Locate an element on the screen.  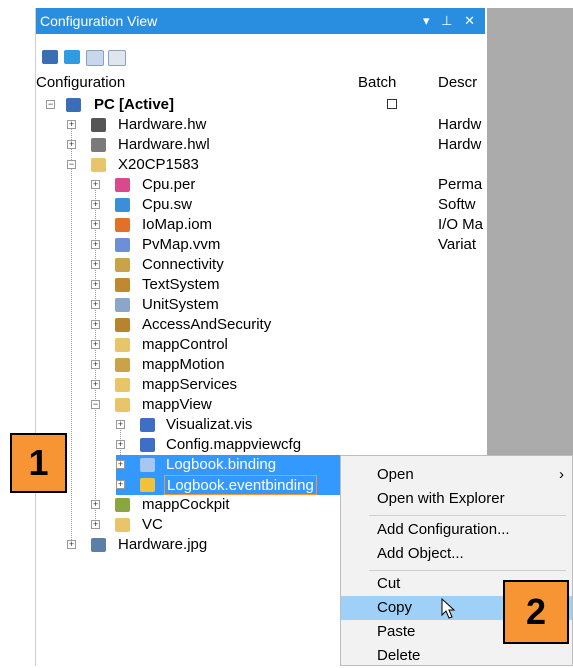
permanent-memory-icon is located at coordinates (122, 185).